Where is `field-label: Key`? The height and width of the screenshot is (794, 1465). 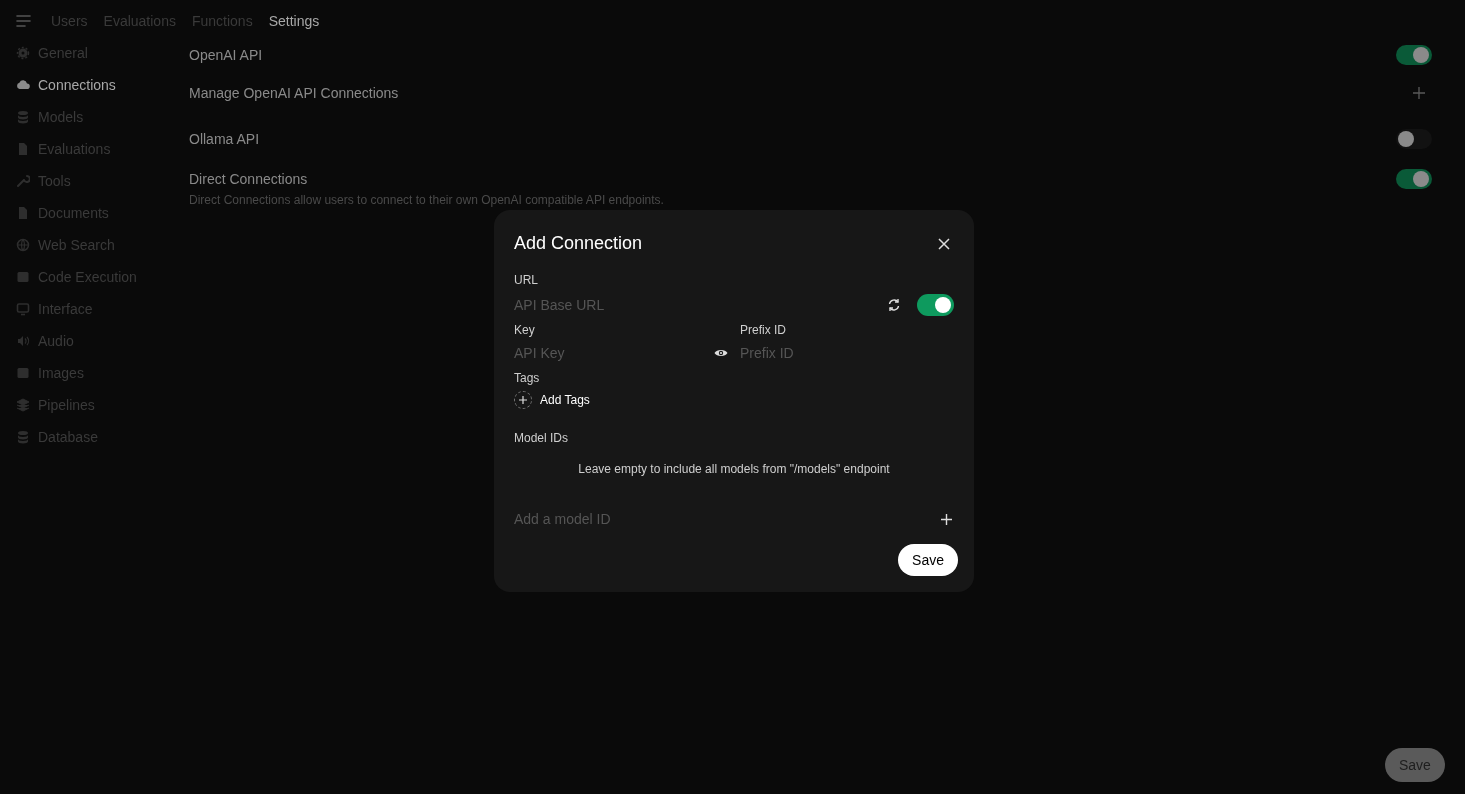 field-label: Key is located at coordinates (525, 330).